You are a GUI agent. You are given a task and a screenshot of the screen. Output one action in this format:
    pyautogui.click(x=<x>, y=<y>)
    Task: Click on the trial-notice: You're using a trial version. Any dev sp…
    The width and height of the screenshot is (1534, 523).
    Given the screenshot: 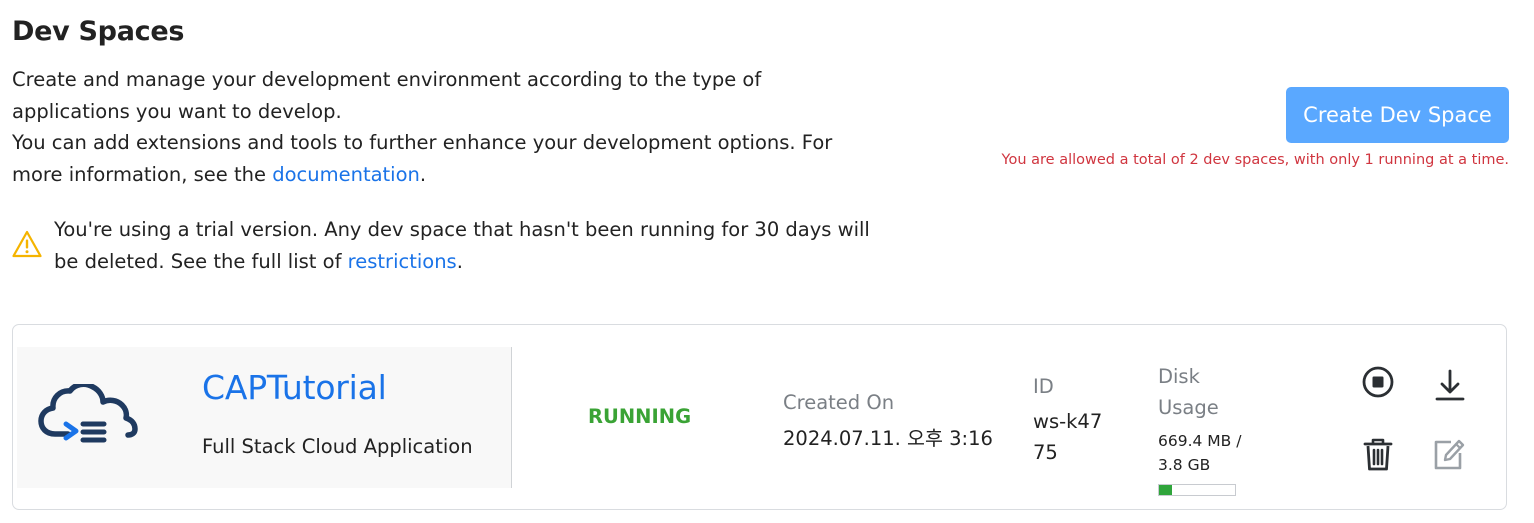 What is the action you would take?
    pyautogui.click(x=442, y=245)
    